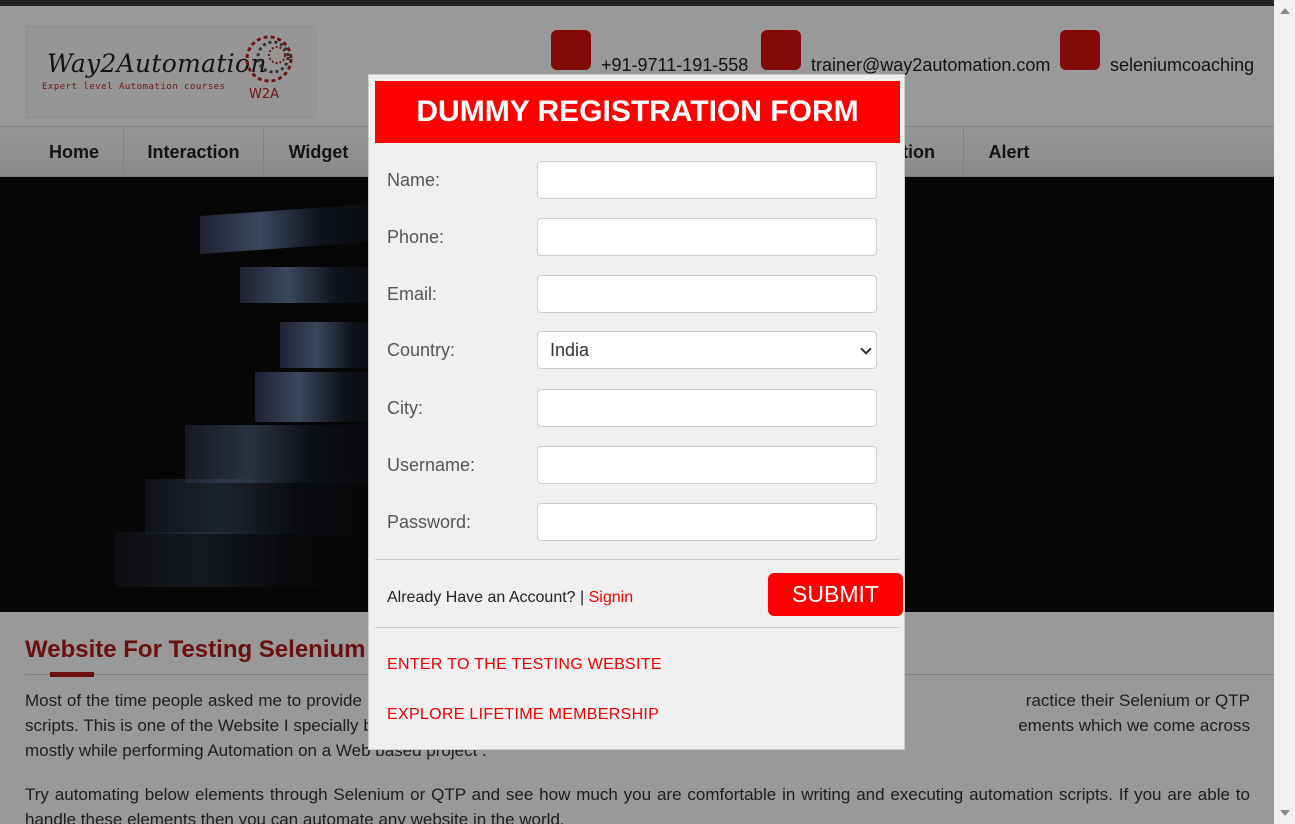  I want to click on modal-title: DUMMY REGISTRATION FORM, so click(637, 112).